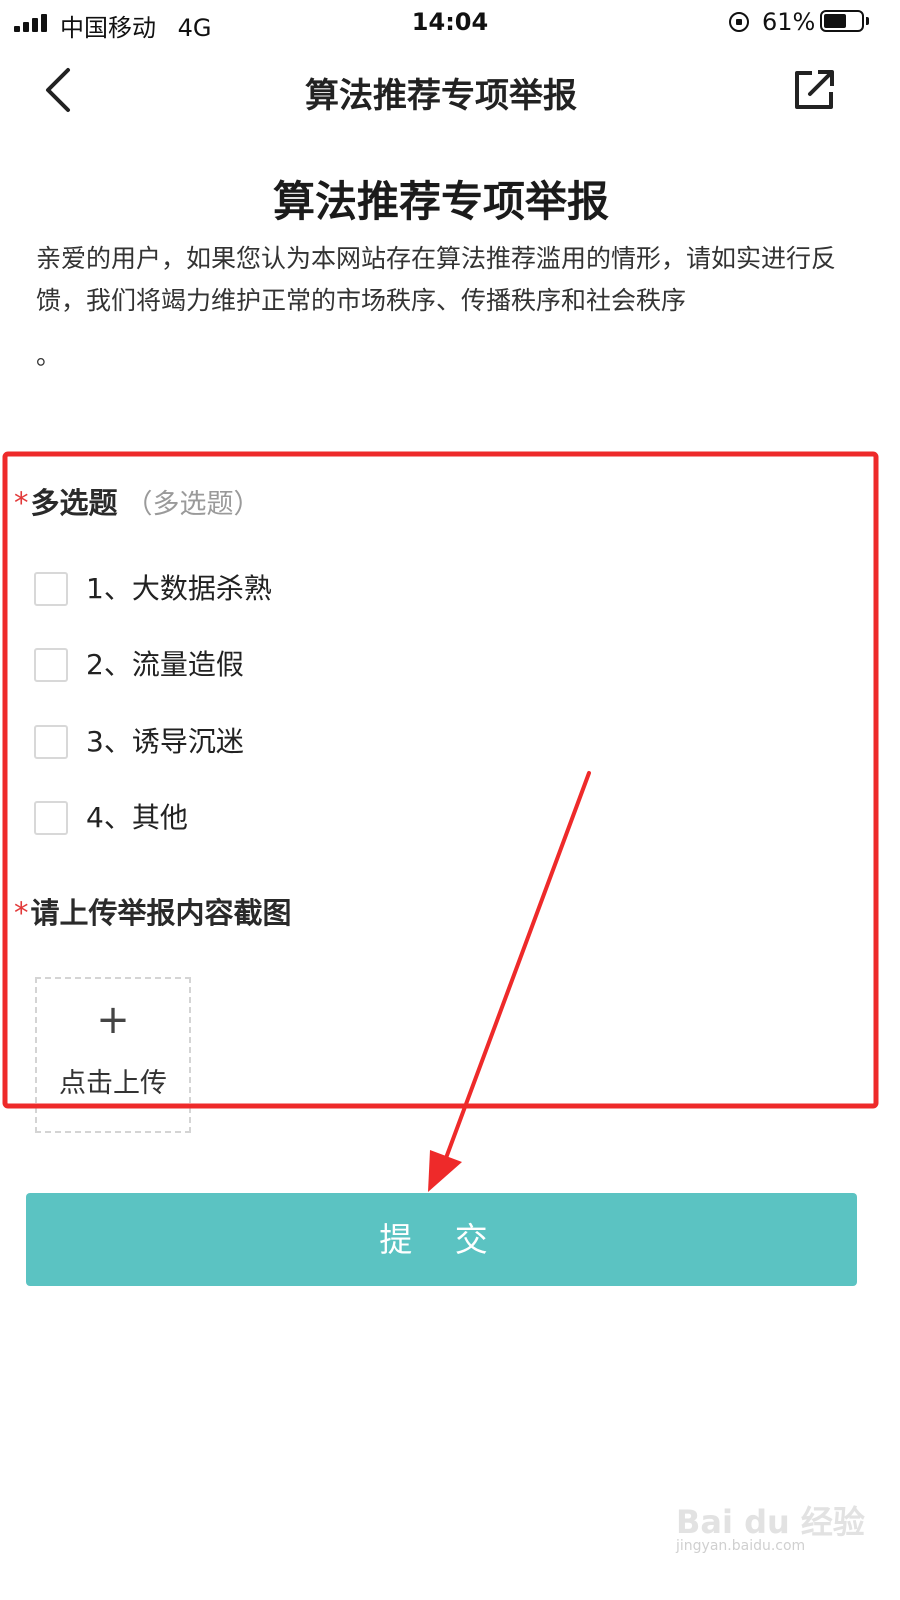  What do you see at coordinates (244, 819) in the screenshot?
I see `option-4: 4、其他` at bounding box center [244, 819].